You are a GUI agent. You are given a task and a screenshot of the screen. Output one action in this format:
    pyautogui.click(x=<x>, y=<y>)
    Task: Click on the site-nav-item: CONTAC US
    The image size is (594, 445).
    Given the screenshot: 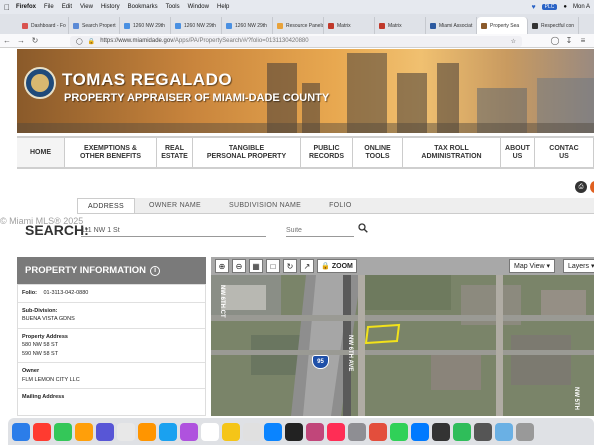 What is the action you would take?
    pyautogui.click(x=564, y=152)
    